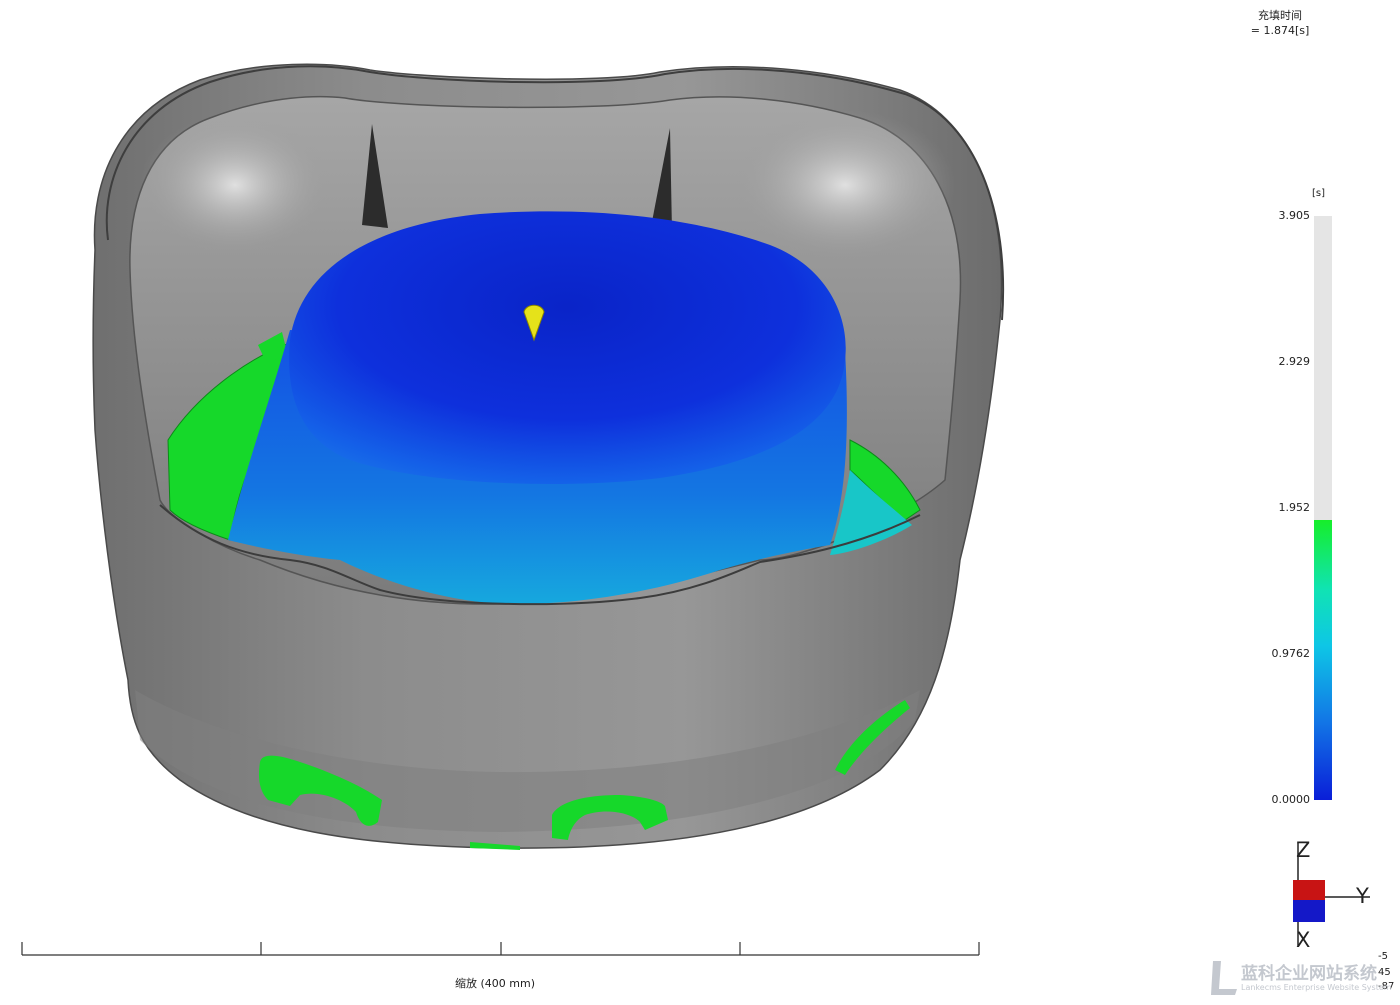 This screenshot has width=1400, height=1005. Describe the element at coordinates (1303, 940) in the screenshot. I see `triad-x-label: X` at that location.